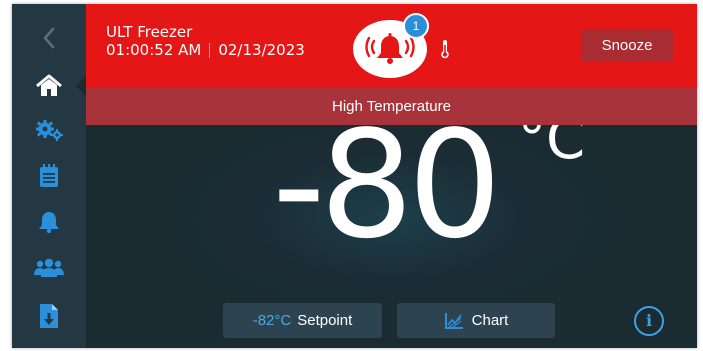 The image size is (703, 351). I want to click on setpoint-label: Setpoint, so click(325, 320).